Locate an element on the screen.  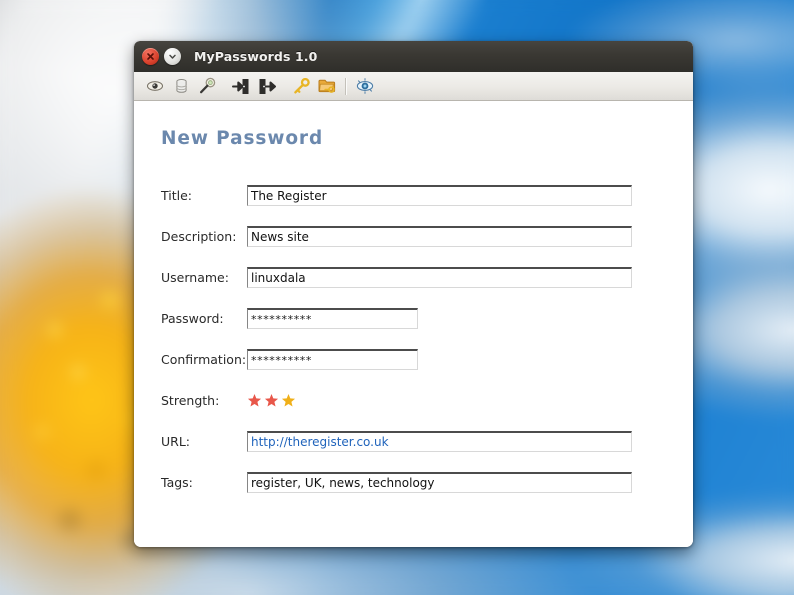
strength-rating is located at coordinates (271, 400).